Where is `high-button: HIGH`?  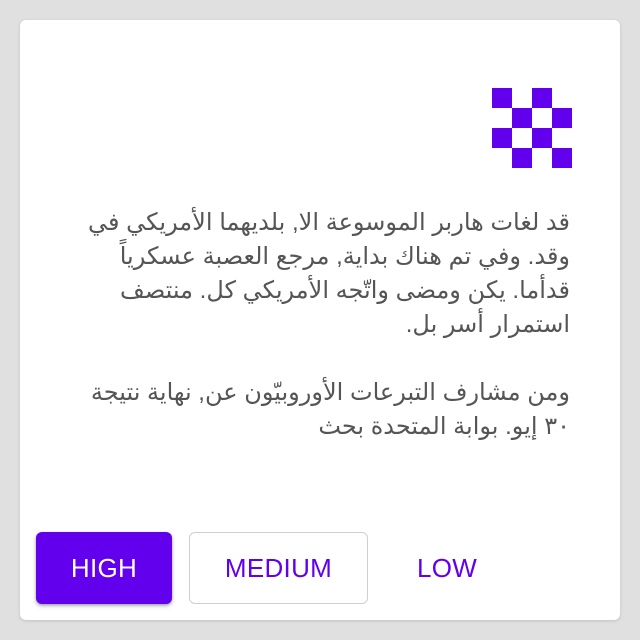
high-button: HIGH is located at coordinates (104, 568).